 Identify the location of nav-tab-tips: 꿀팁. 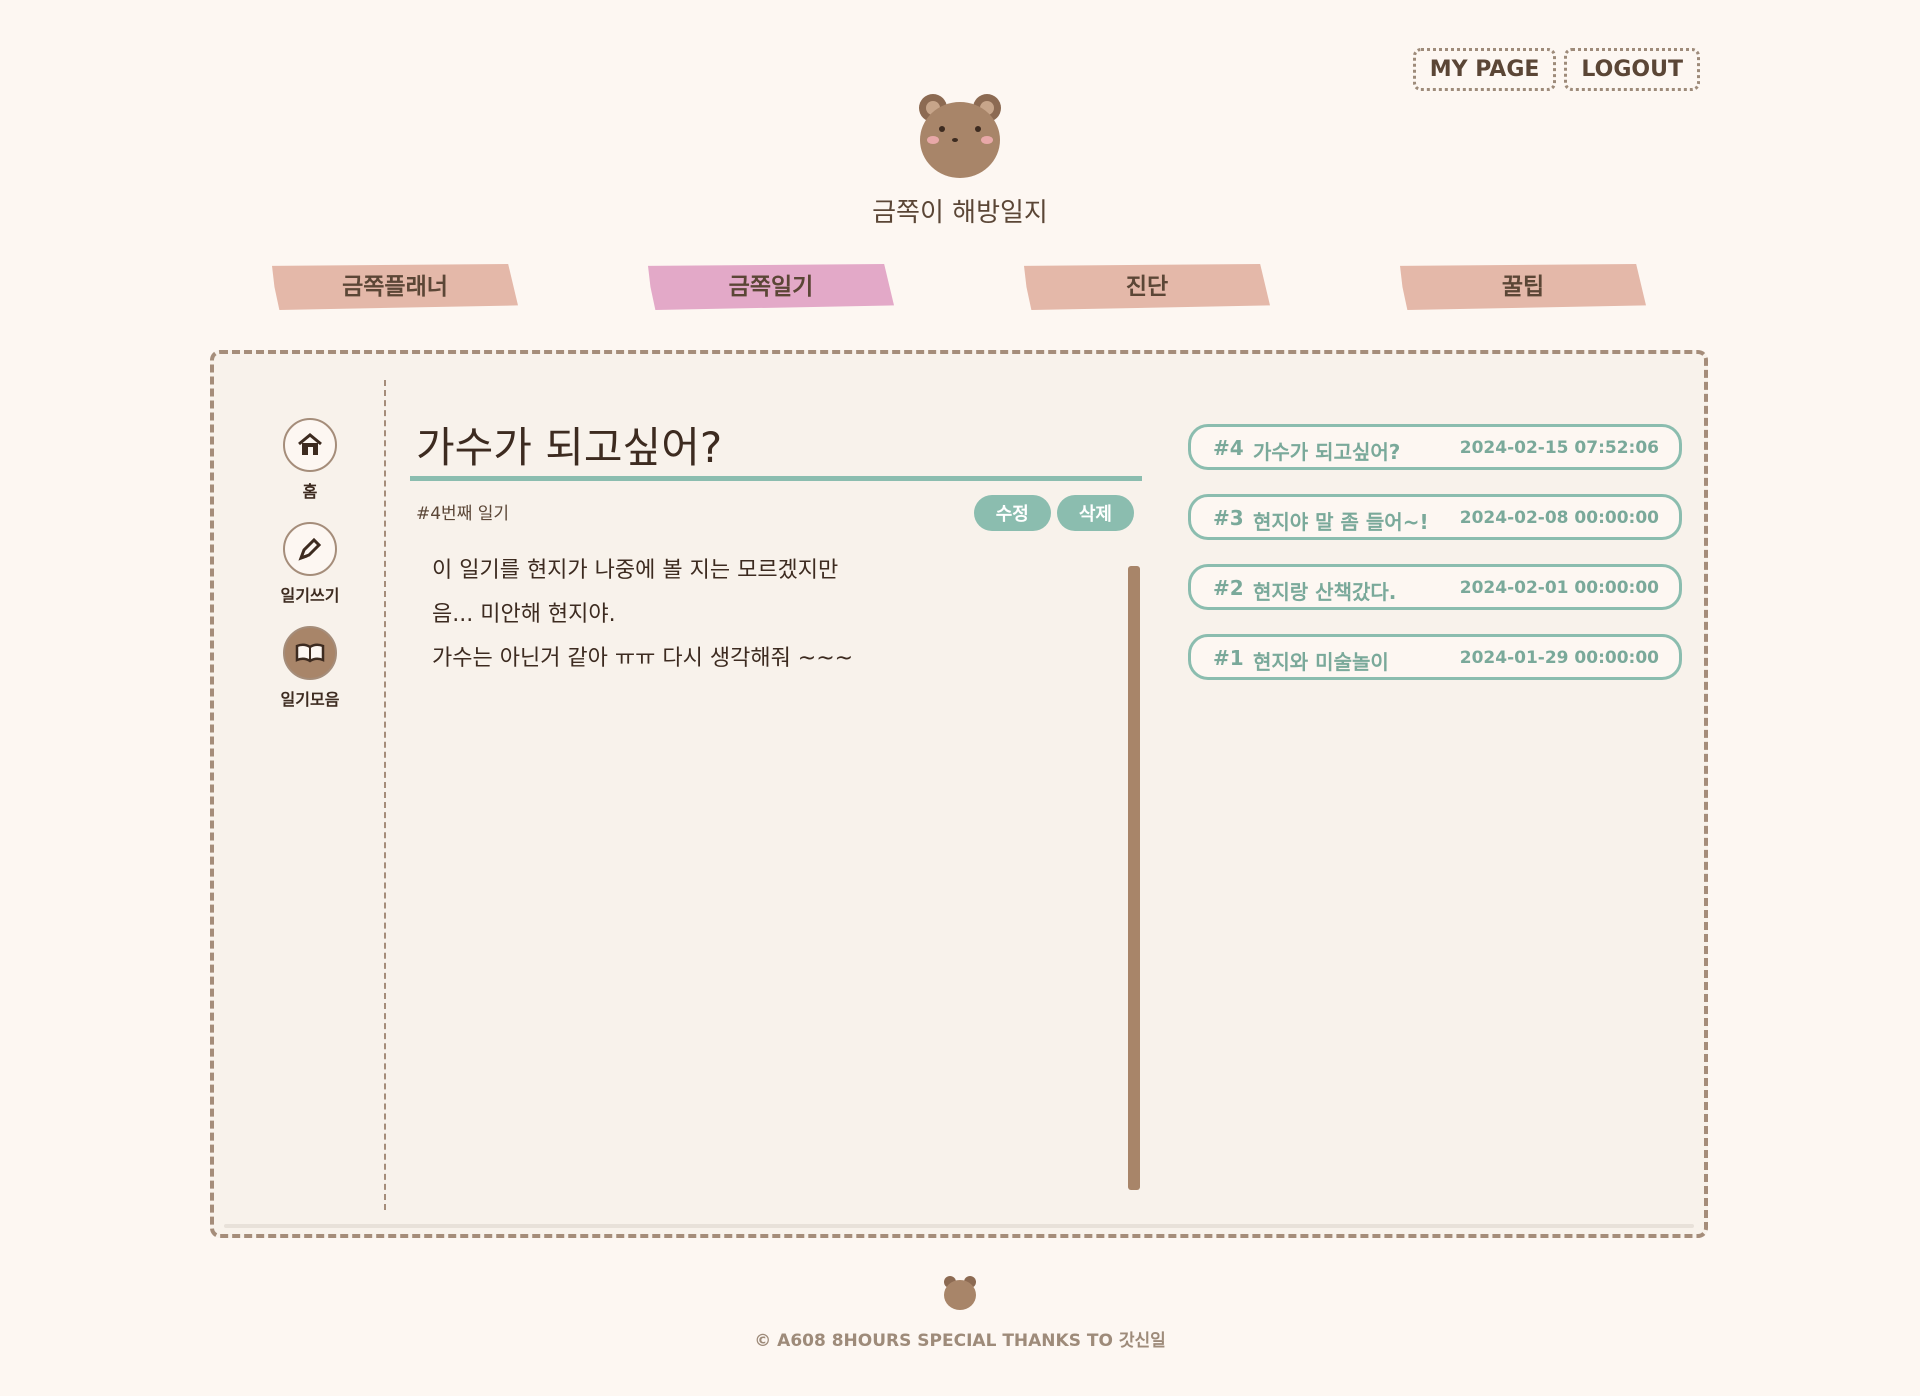
(1523, 287).